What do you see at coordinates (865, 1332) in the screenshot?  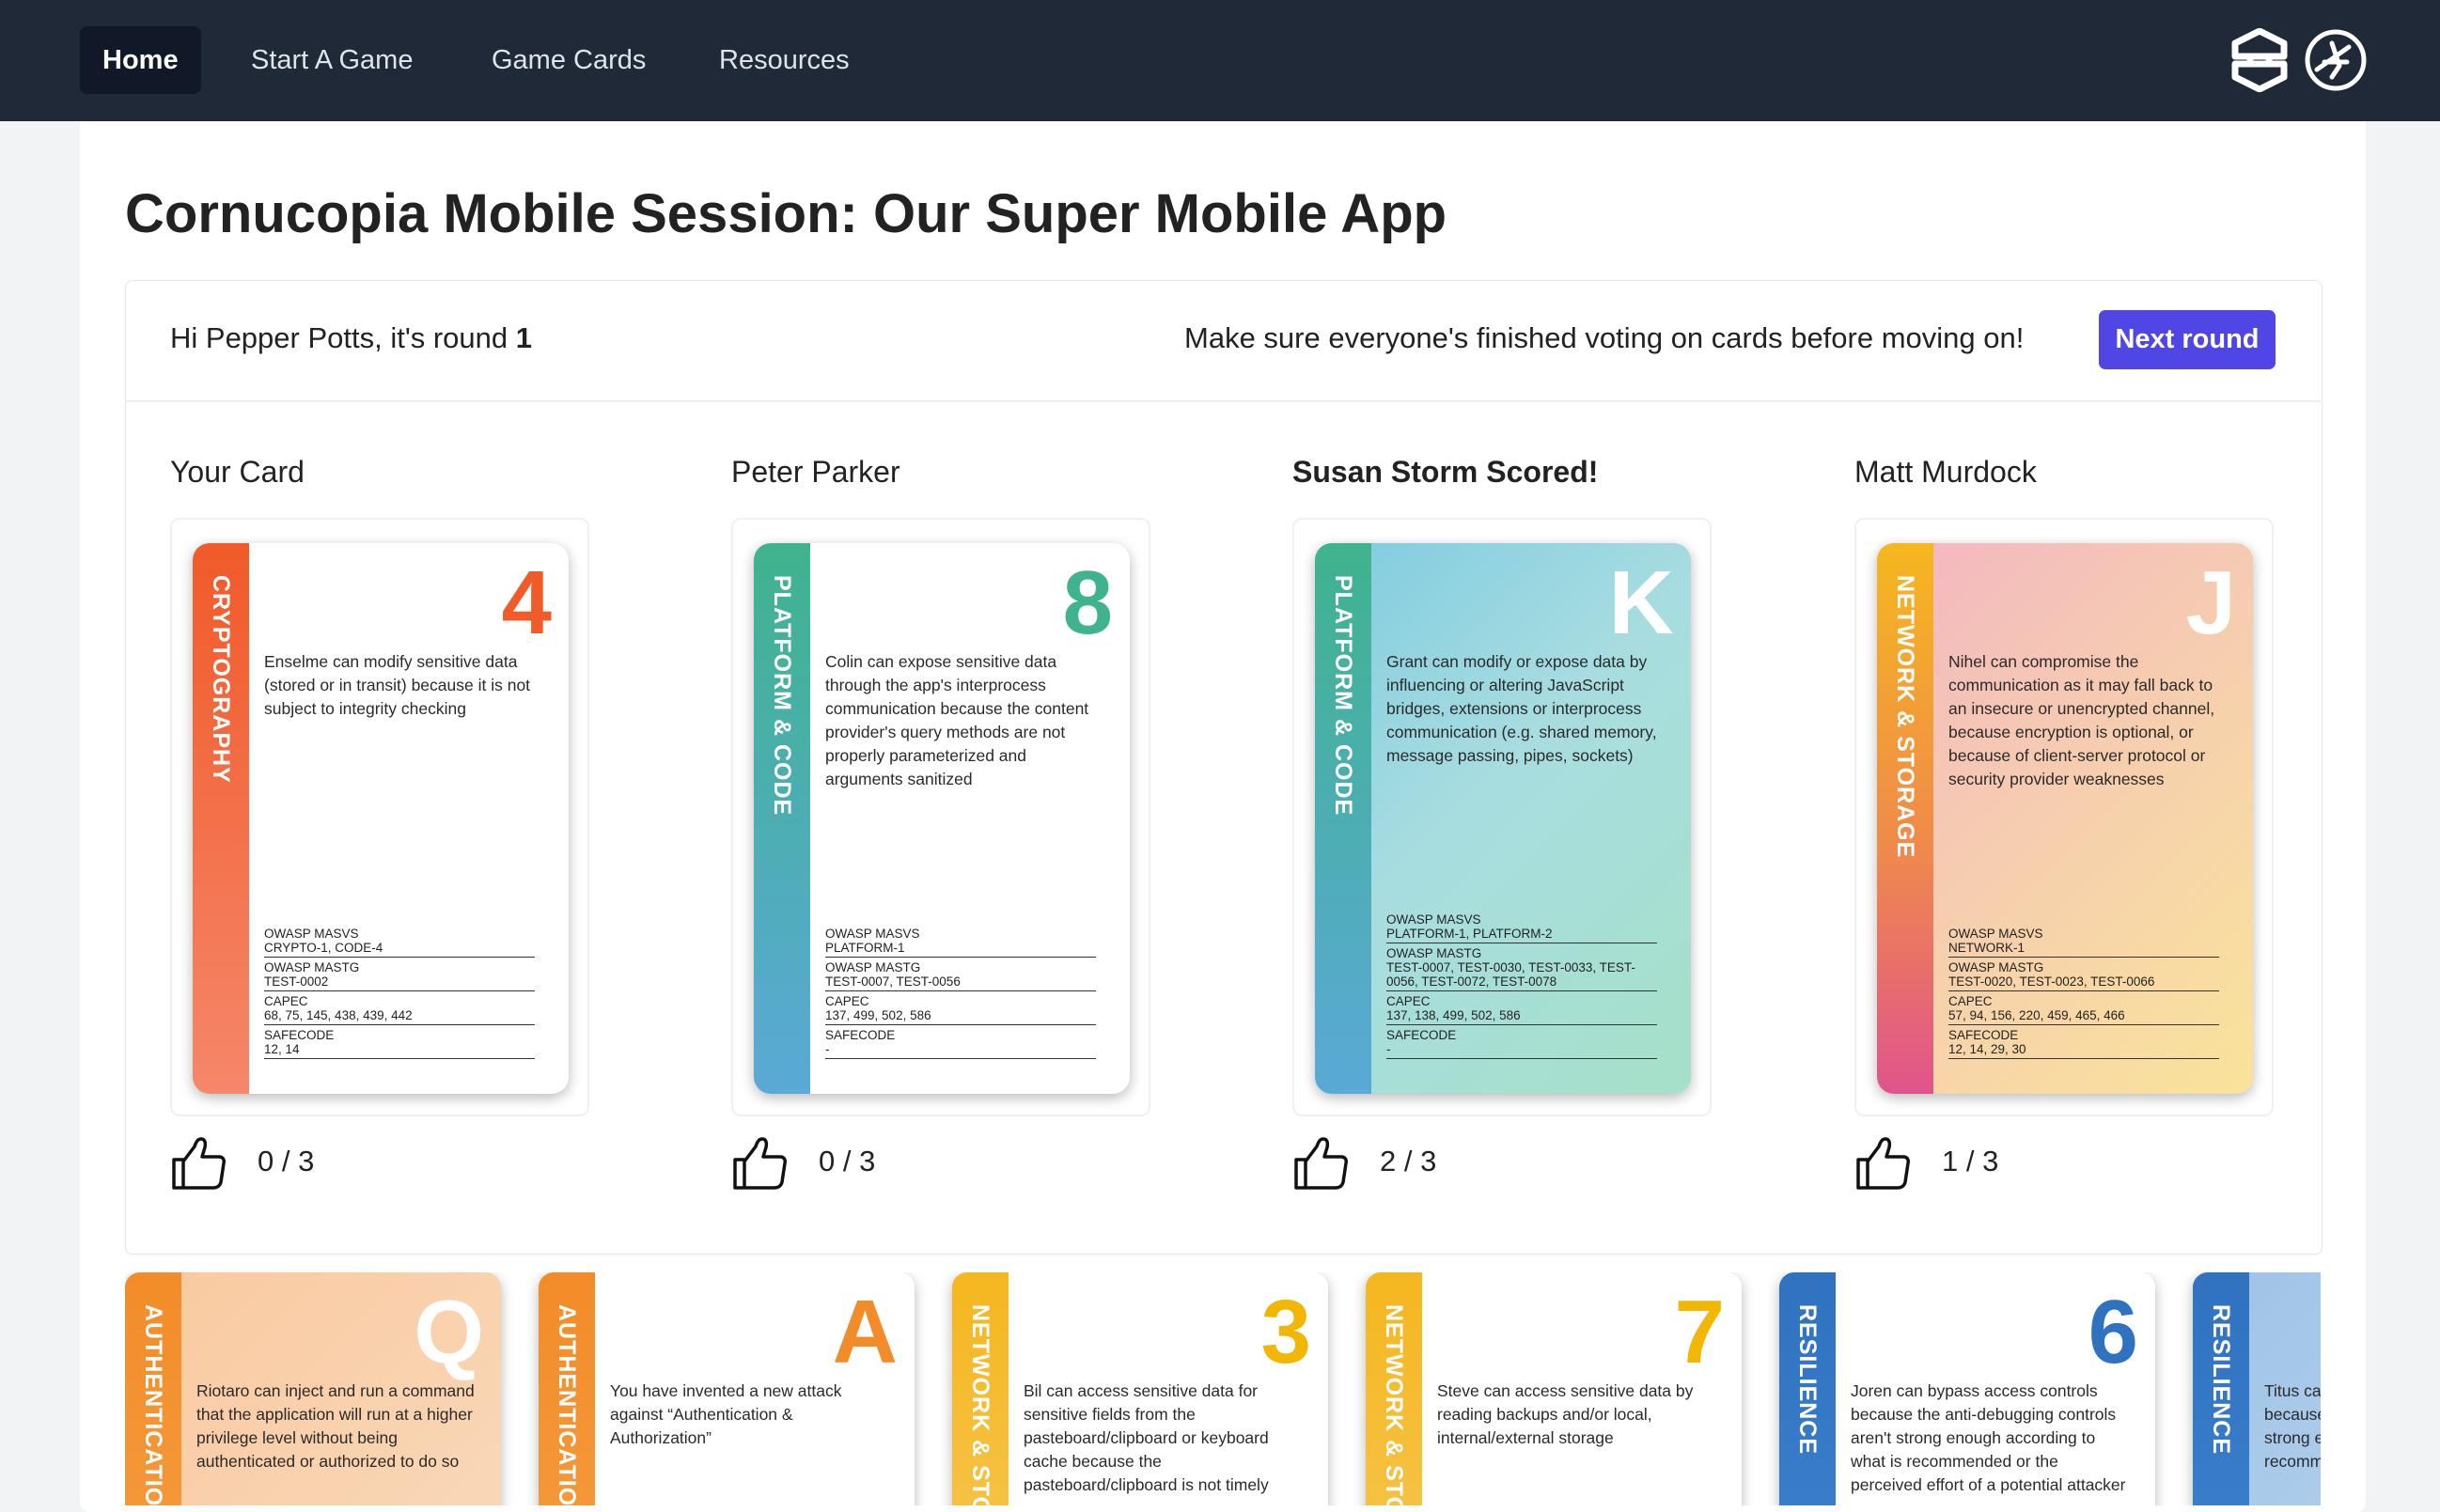 I see `card-value: A` at bounding box center [865, 1332].